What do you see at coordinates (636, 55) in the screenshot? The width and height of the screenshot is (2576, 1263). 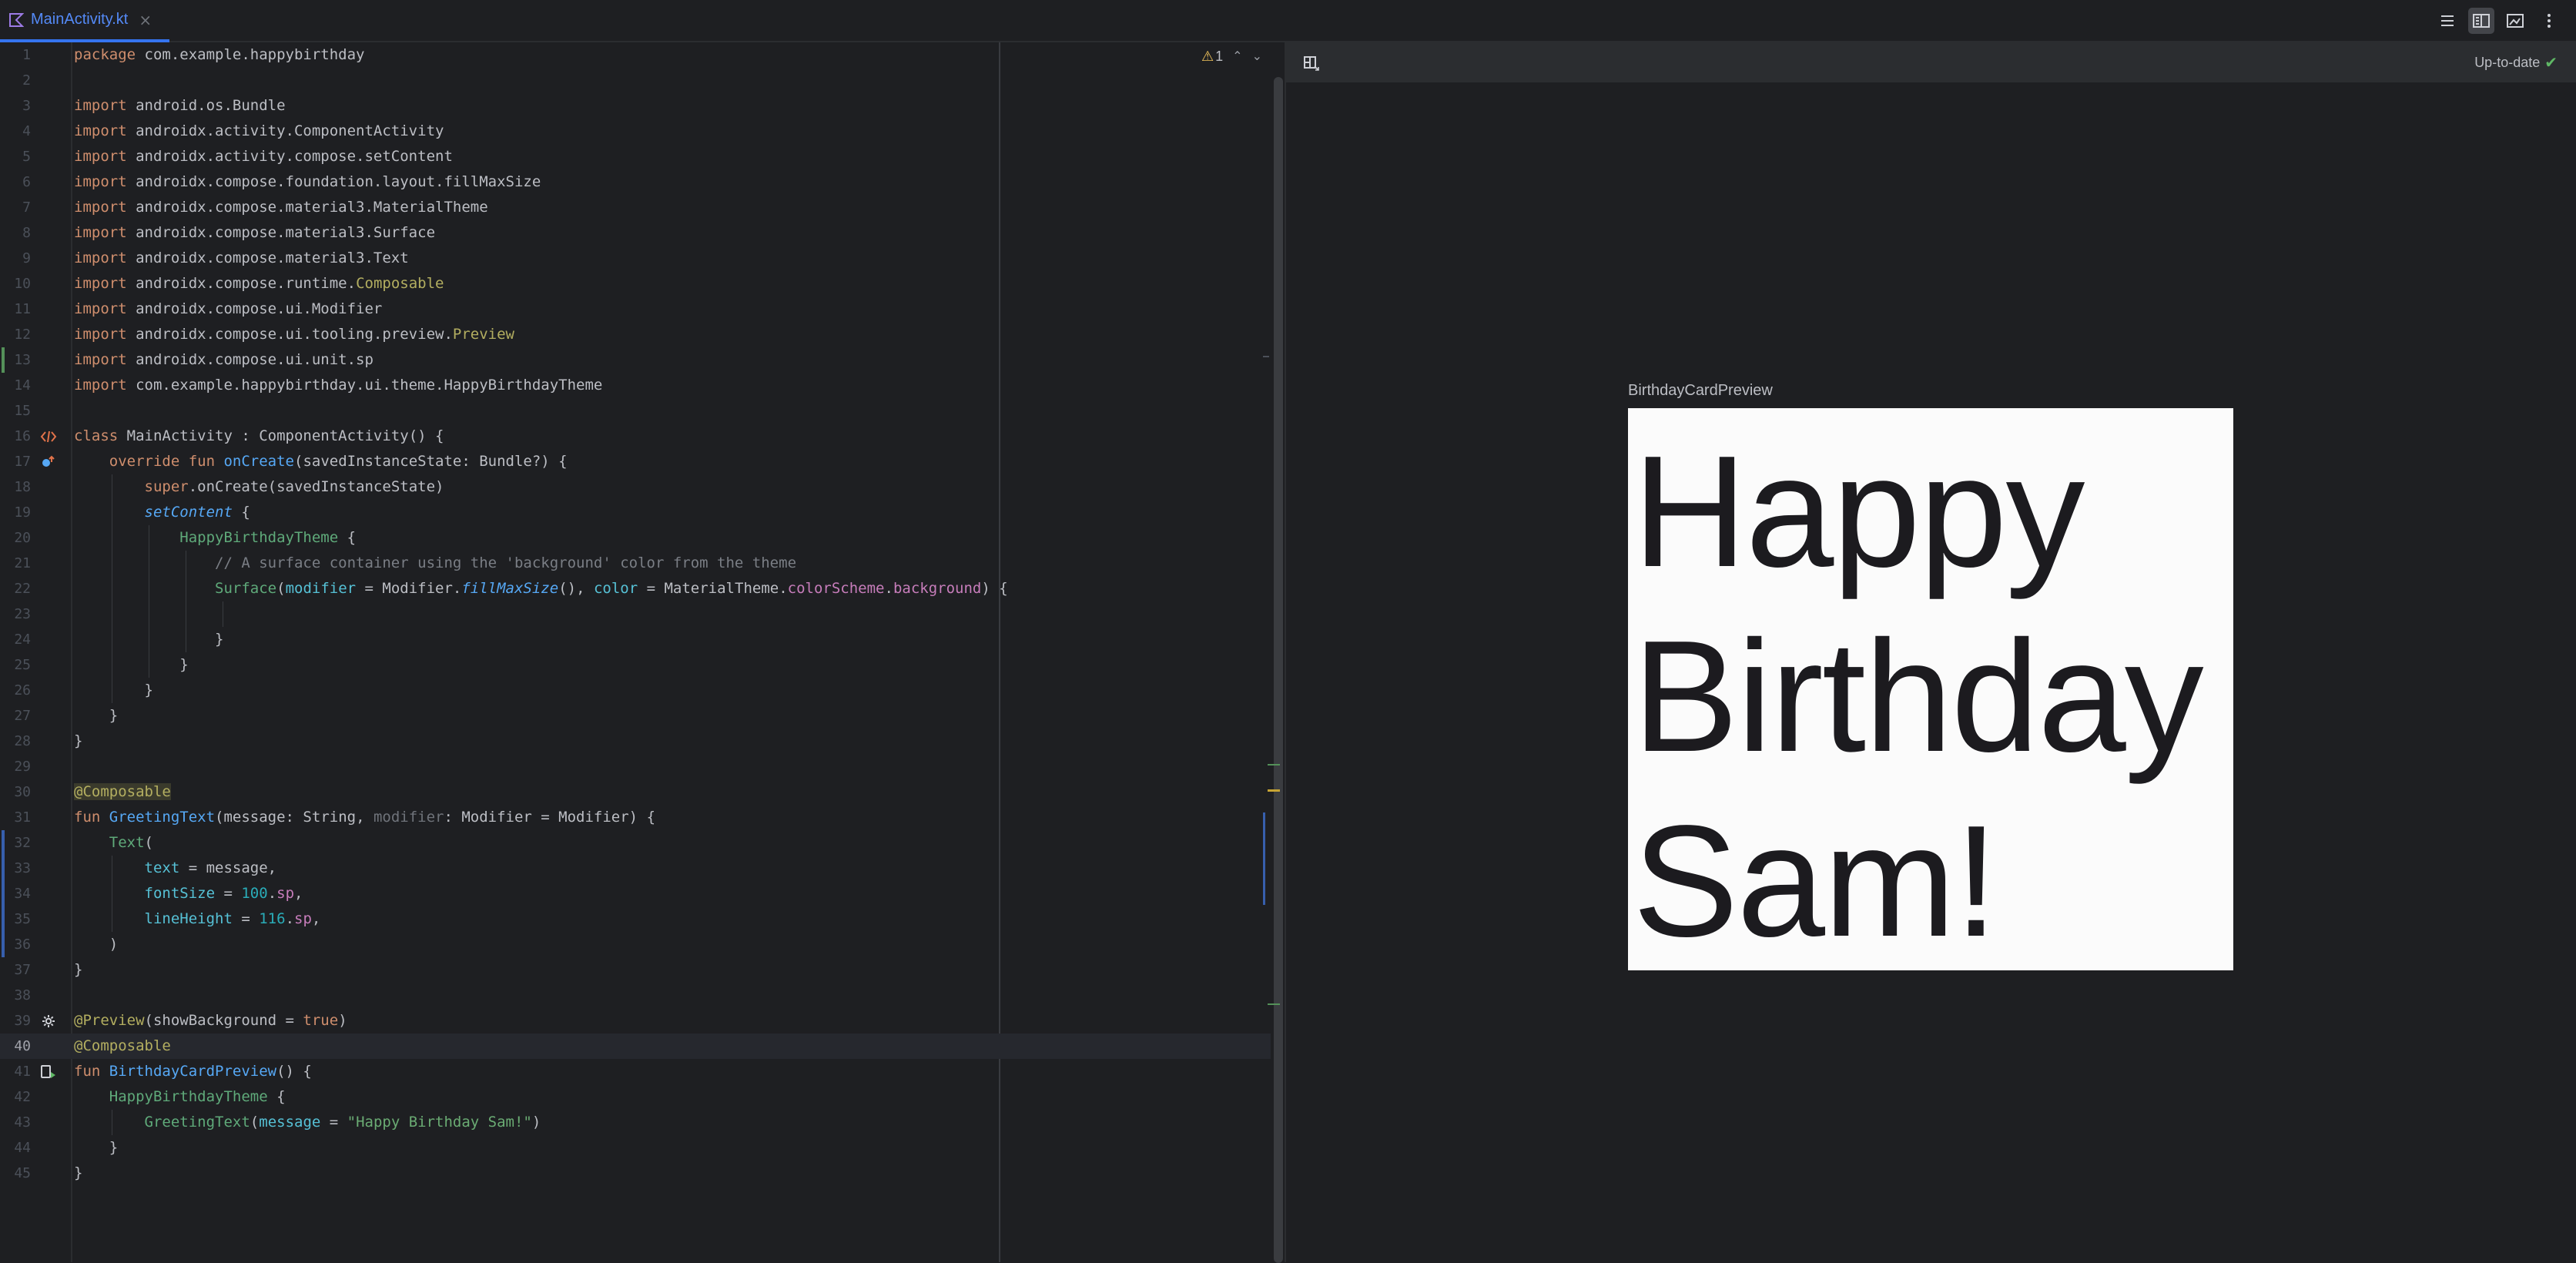 I see `code-line: 1 package com.example.happybirthday` at bounding box center [636, 55].